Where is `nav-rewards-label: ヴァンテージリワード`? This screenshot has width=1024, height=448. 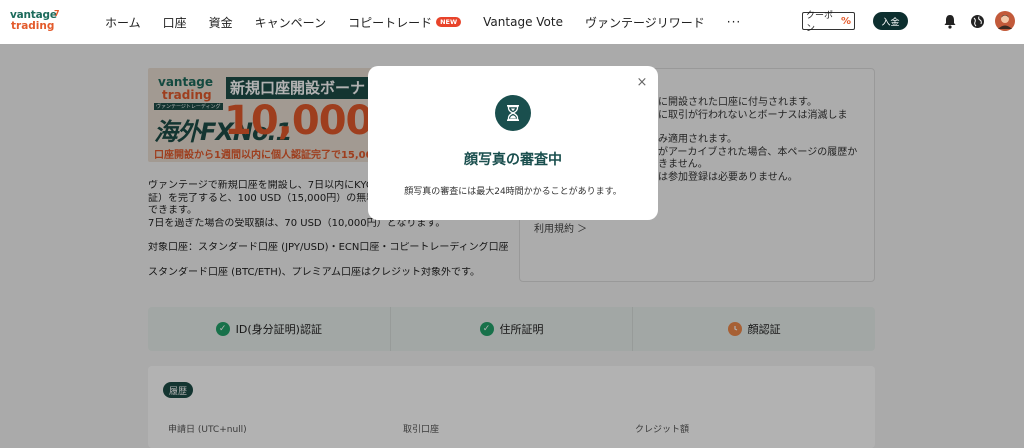
nav-rewards-label: ヴァンテージリワード is located at coordinates (644, 22).